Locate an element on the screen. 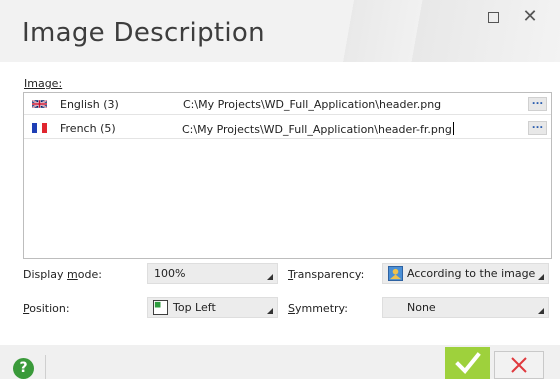  close-icon: ✕ is located at coordinates (530, 16).